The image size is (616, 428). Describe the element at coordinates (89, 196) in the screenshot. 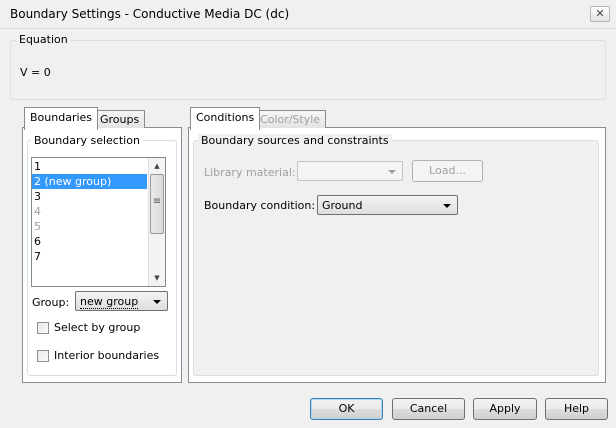

I see `list-item: 3` at that location.